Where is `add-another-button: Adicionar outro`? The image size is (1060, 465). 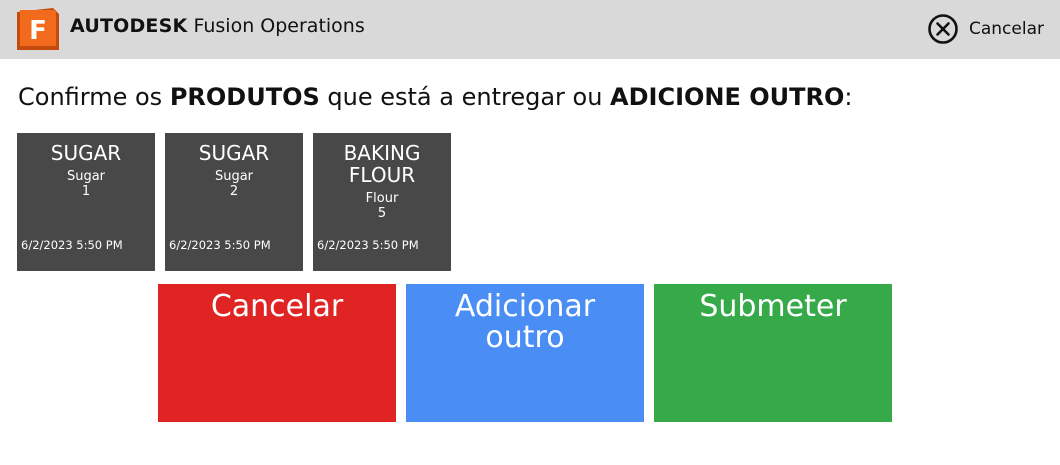
add-another-button: Adicionar outro is located at coordinates (525, 353).